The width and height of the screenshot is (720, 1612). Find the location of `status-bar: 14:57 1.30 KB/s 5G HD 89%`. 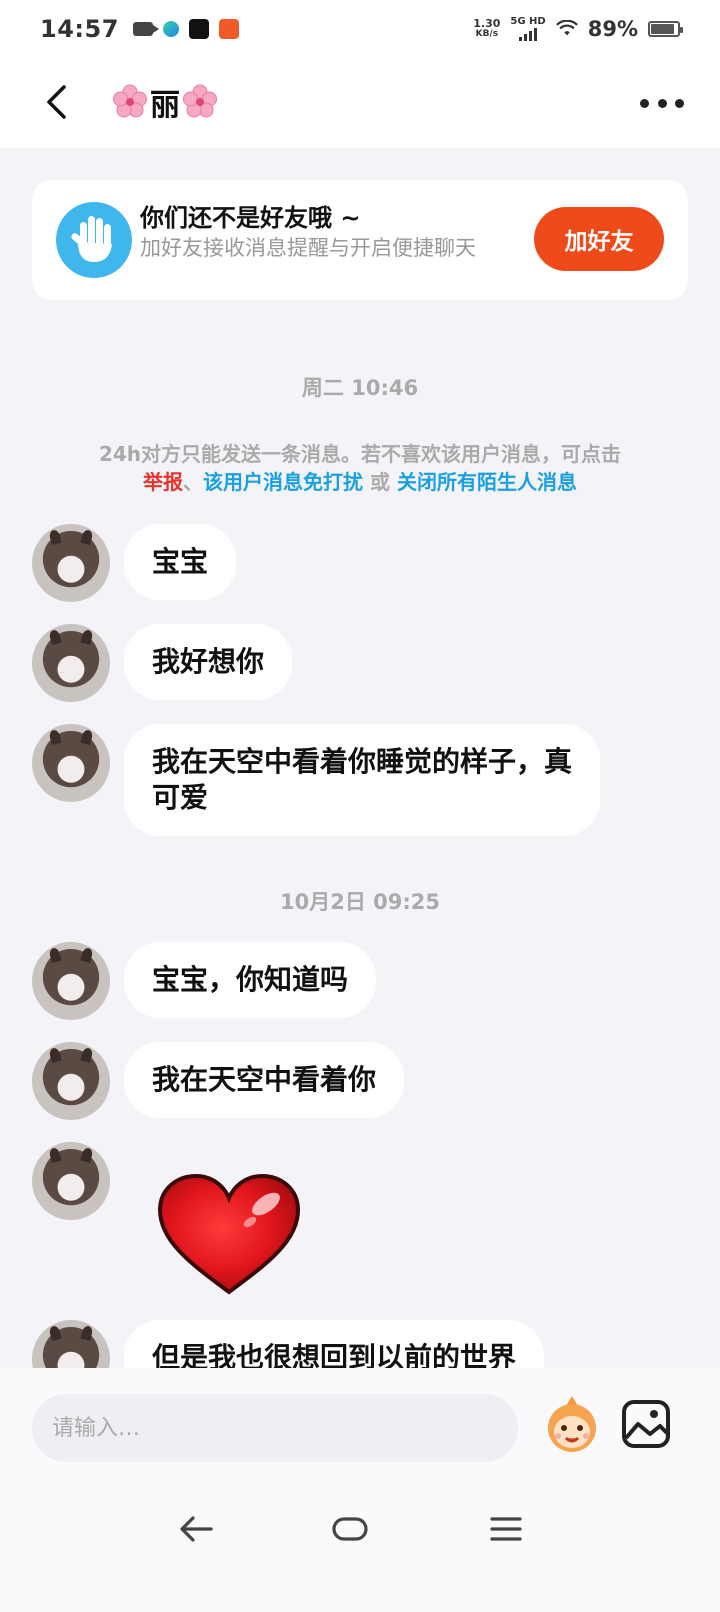

status-bar: 14:57 1.30 KB/s 5G HD 89% is located at coordinates (360, 29).